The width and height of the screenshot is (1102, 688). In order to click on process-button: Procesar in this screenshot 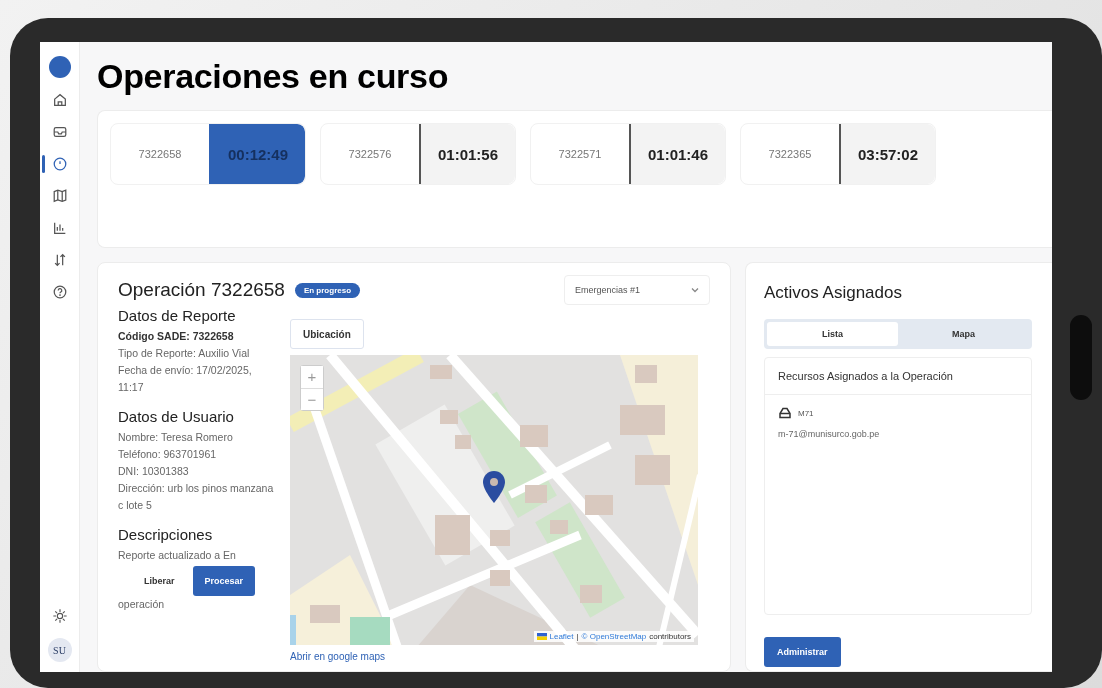, I will do `click(224, 581)`.